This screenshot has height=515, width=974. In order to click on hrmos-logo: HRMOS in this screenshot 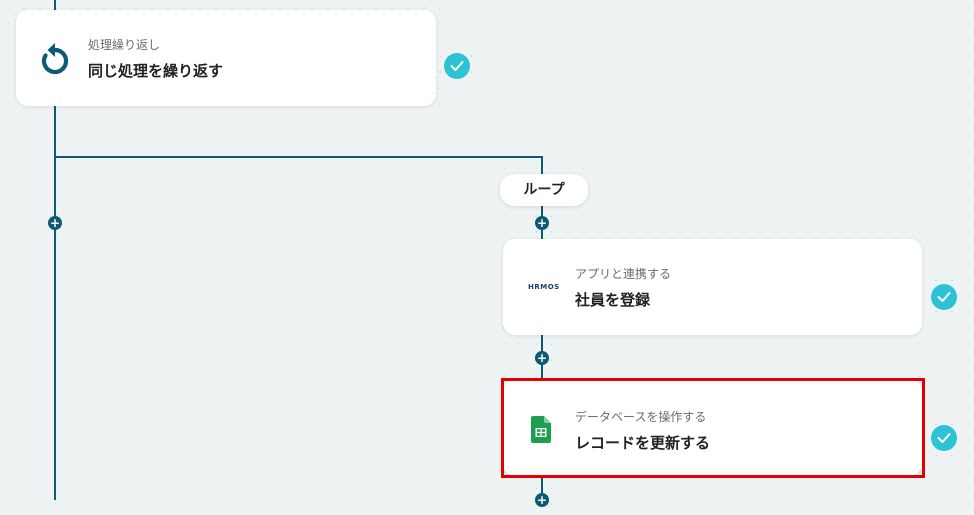, I will do `click(544, 287)`.